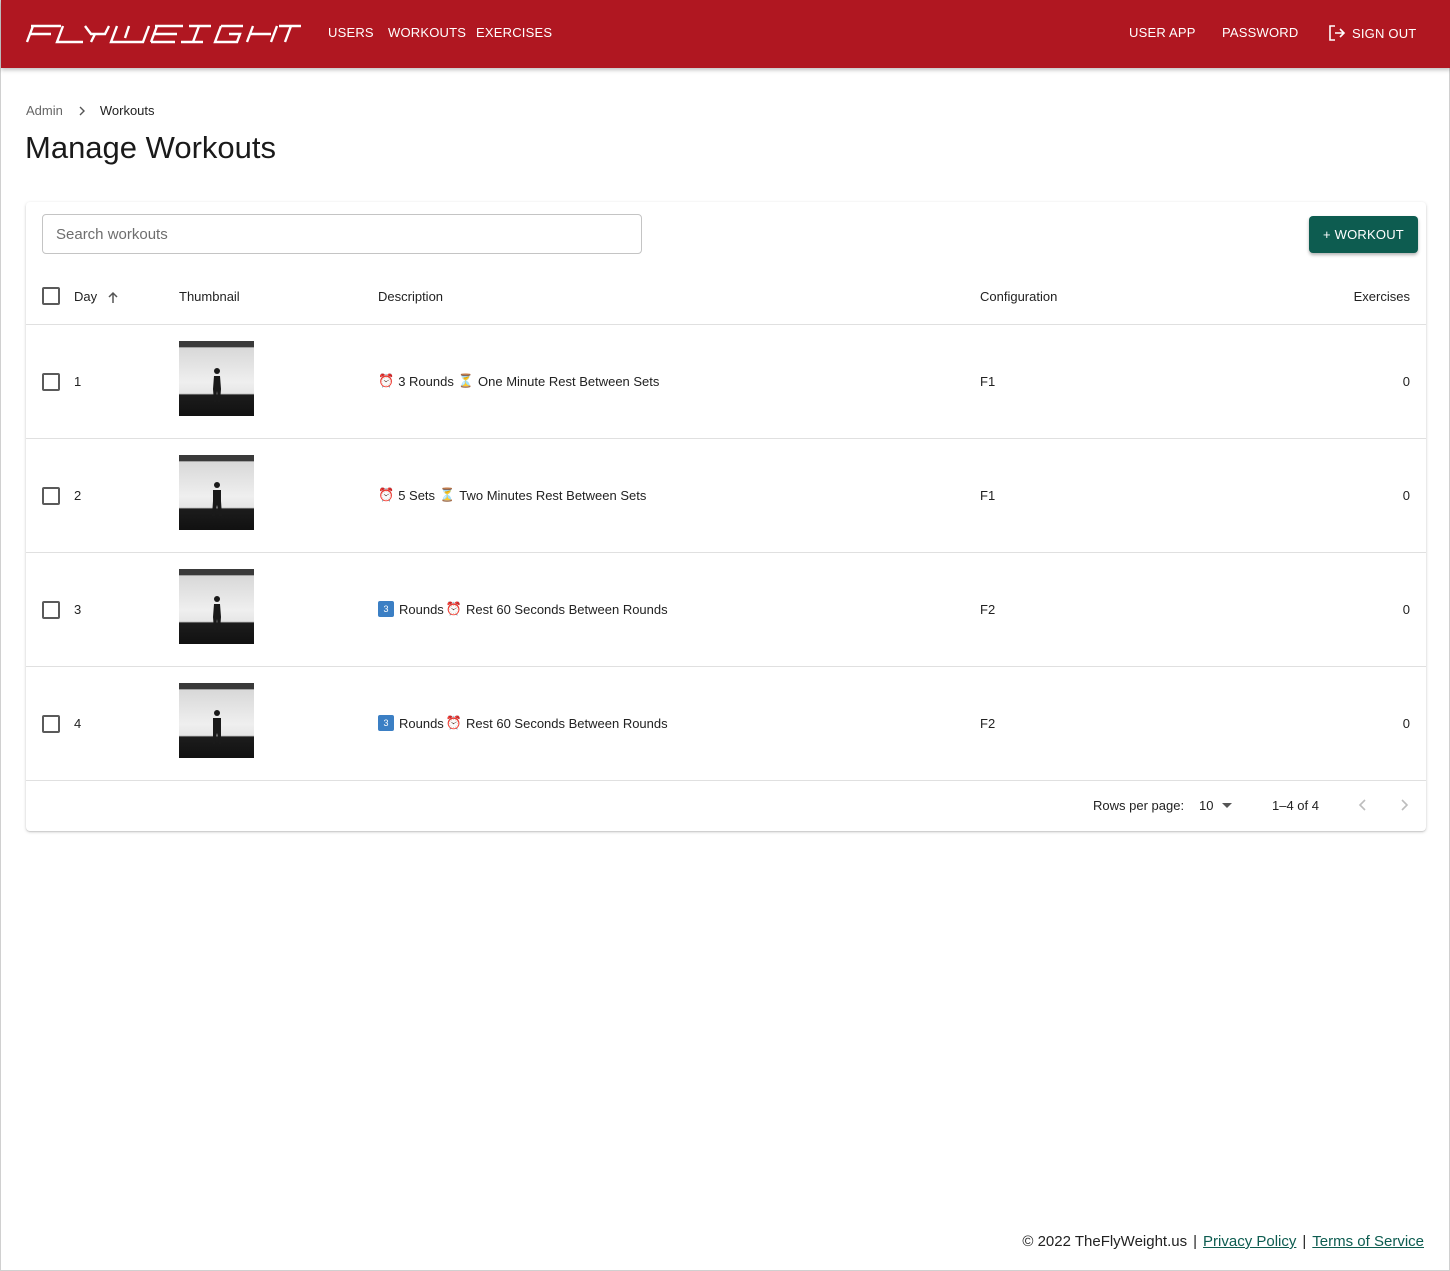 The width and height of the screenshot is (1450, 1271). What do you see at coordinates (1368, 1241) in the screenshot?
I see `terms-of-service-link: Terms of Service` at bounding box center [1368, 1241].